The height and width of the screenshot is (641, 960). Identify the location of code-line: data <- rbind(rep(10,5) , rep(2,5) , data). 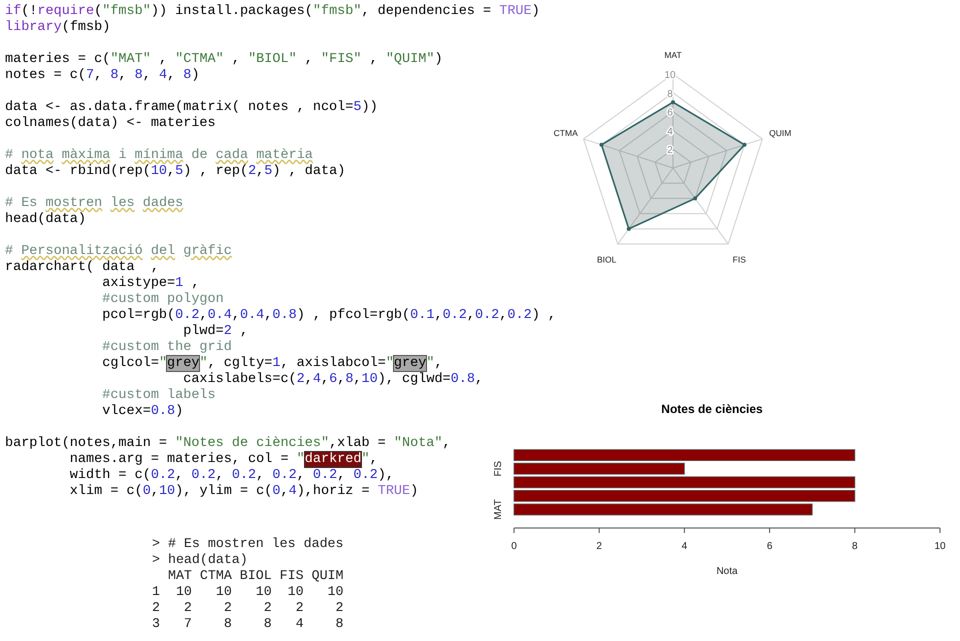
(175, 172).